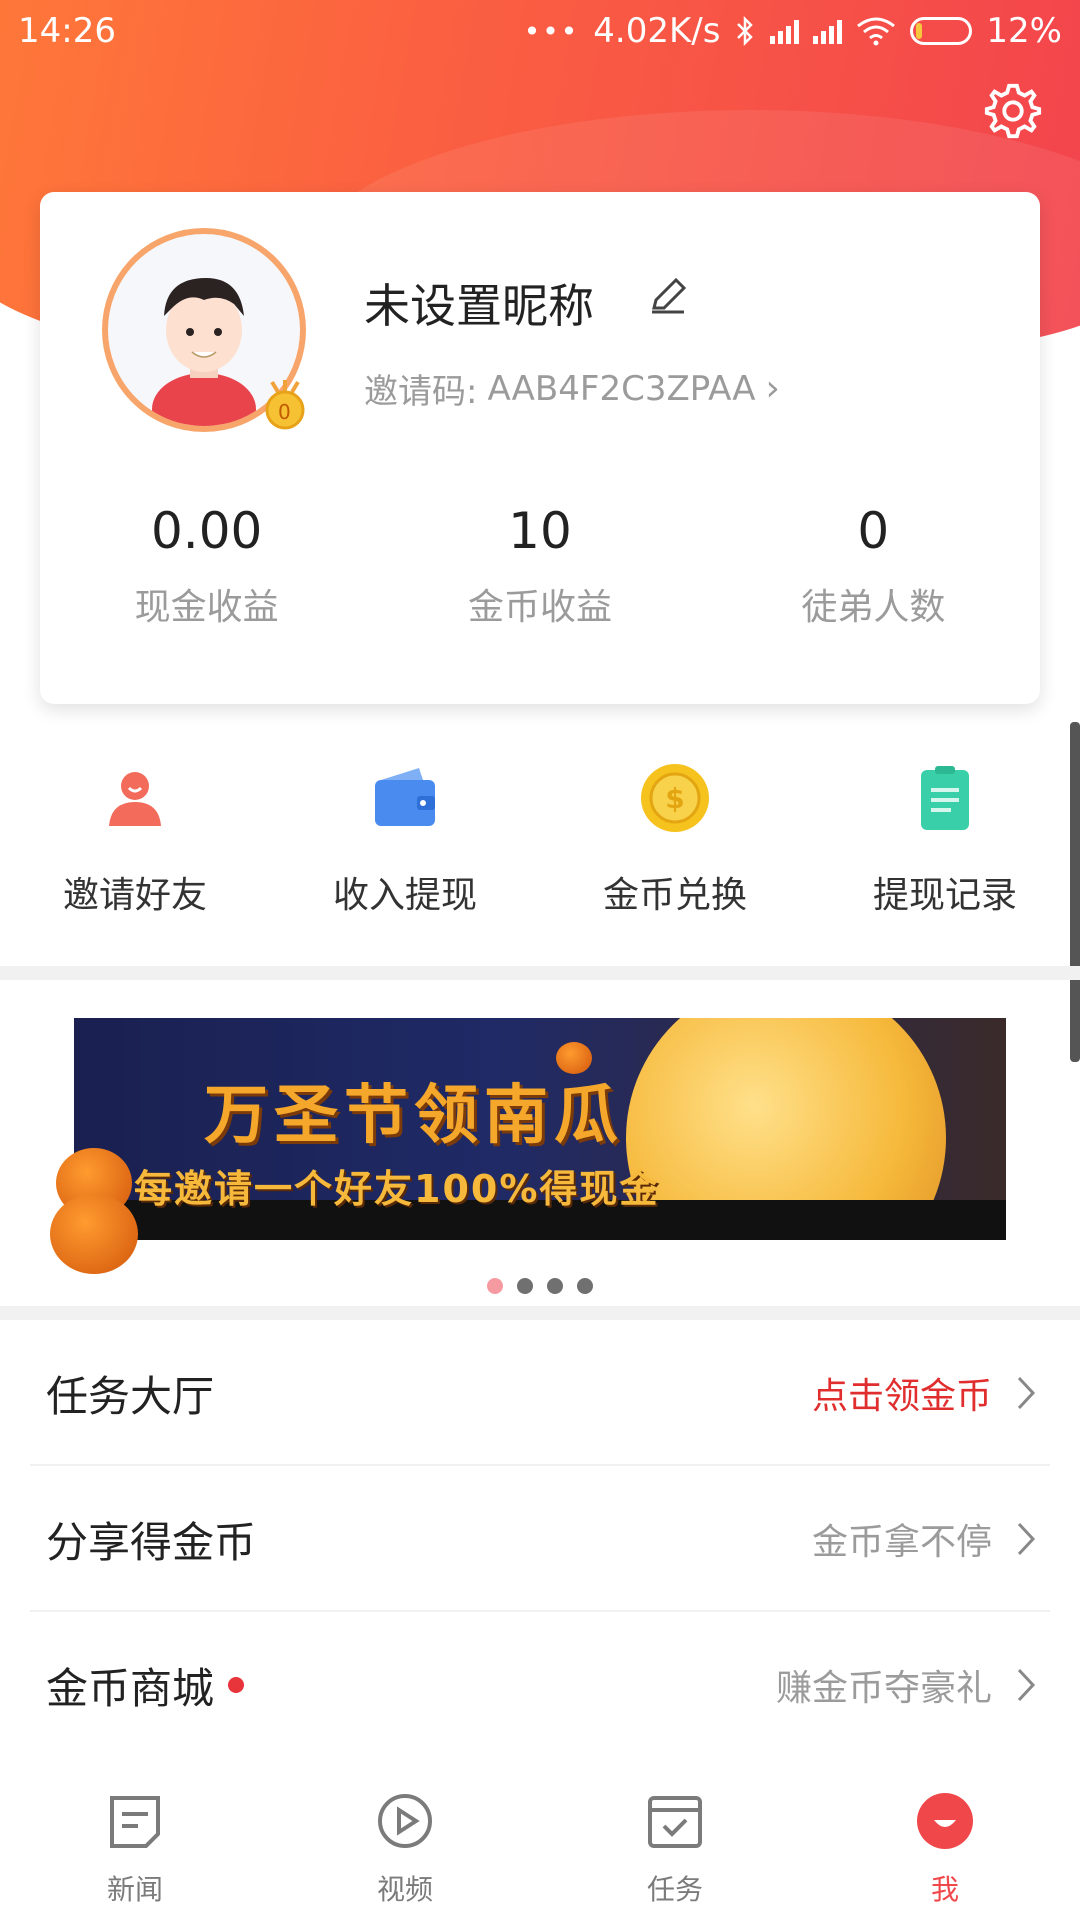 Image resolution: width=1080 pixels, height=1920 pixels. Describe the element at coordinates (657, 31) in the screenshot. I see `net-speed: 4.02K/s` at that location.